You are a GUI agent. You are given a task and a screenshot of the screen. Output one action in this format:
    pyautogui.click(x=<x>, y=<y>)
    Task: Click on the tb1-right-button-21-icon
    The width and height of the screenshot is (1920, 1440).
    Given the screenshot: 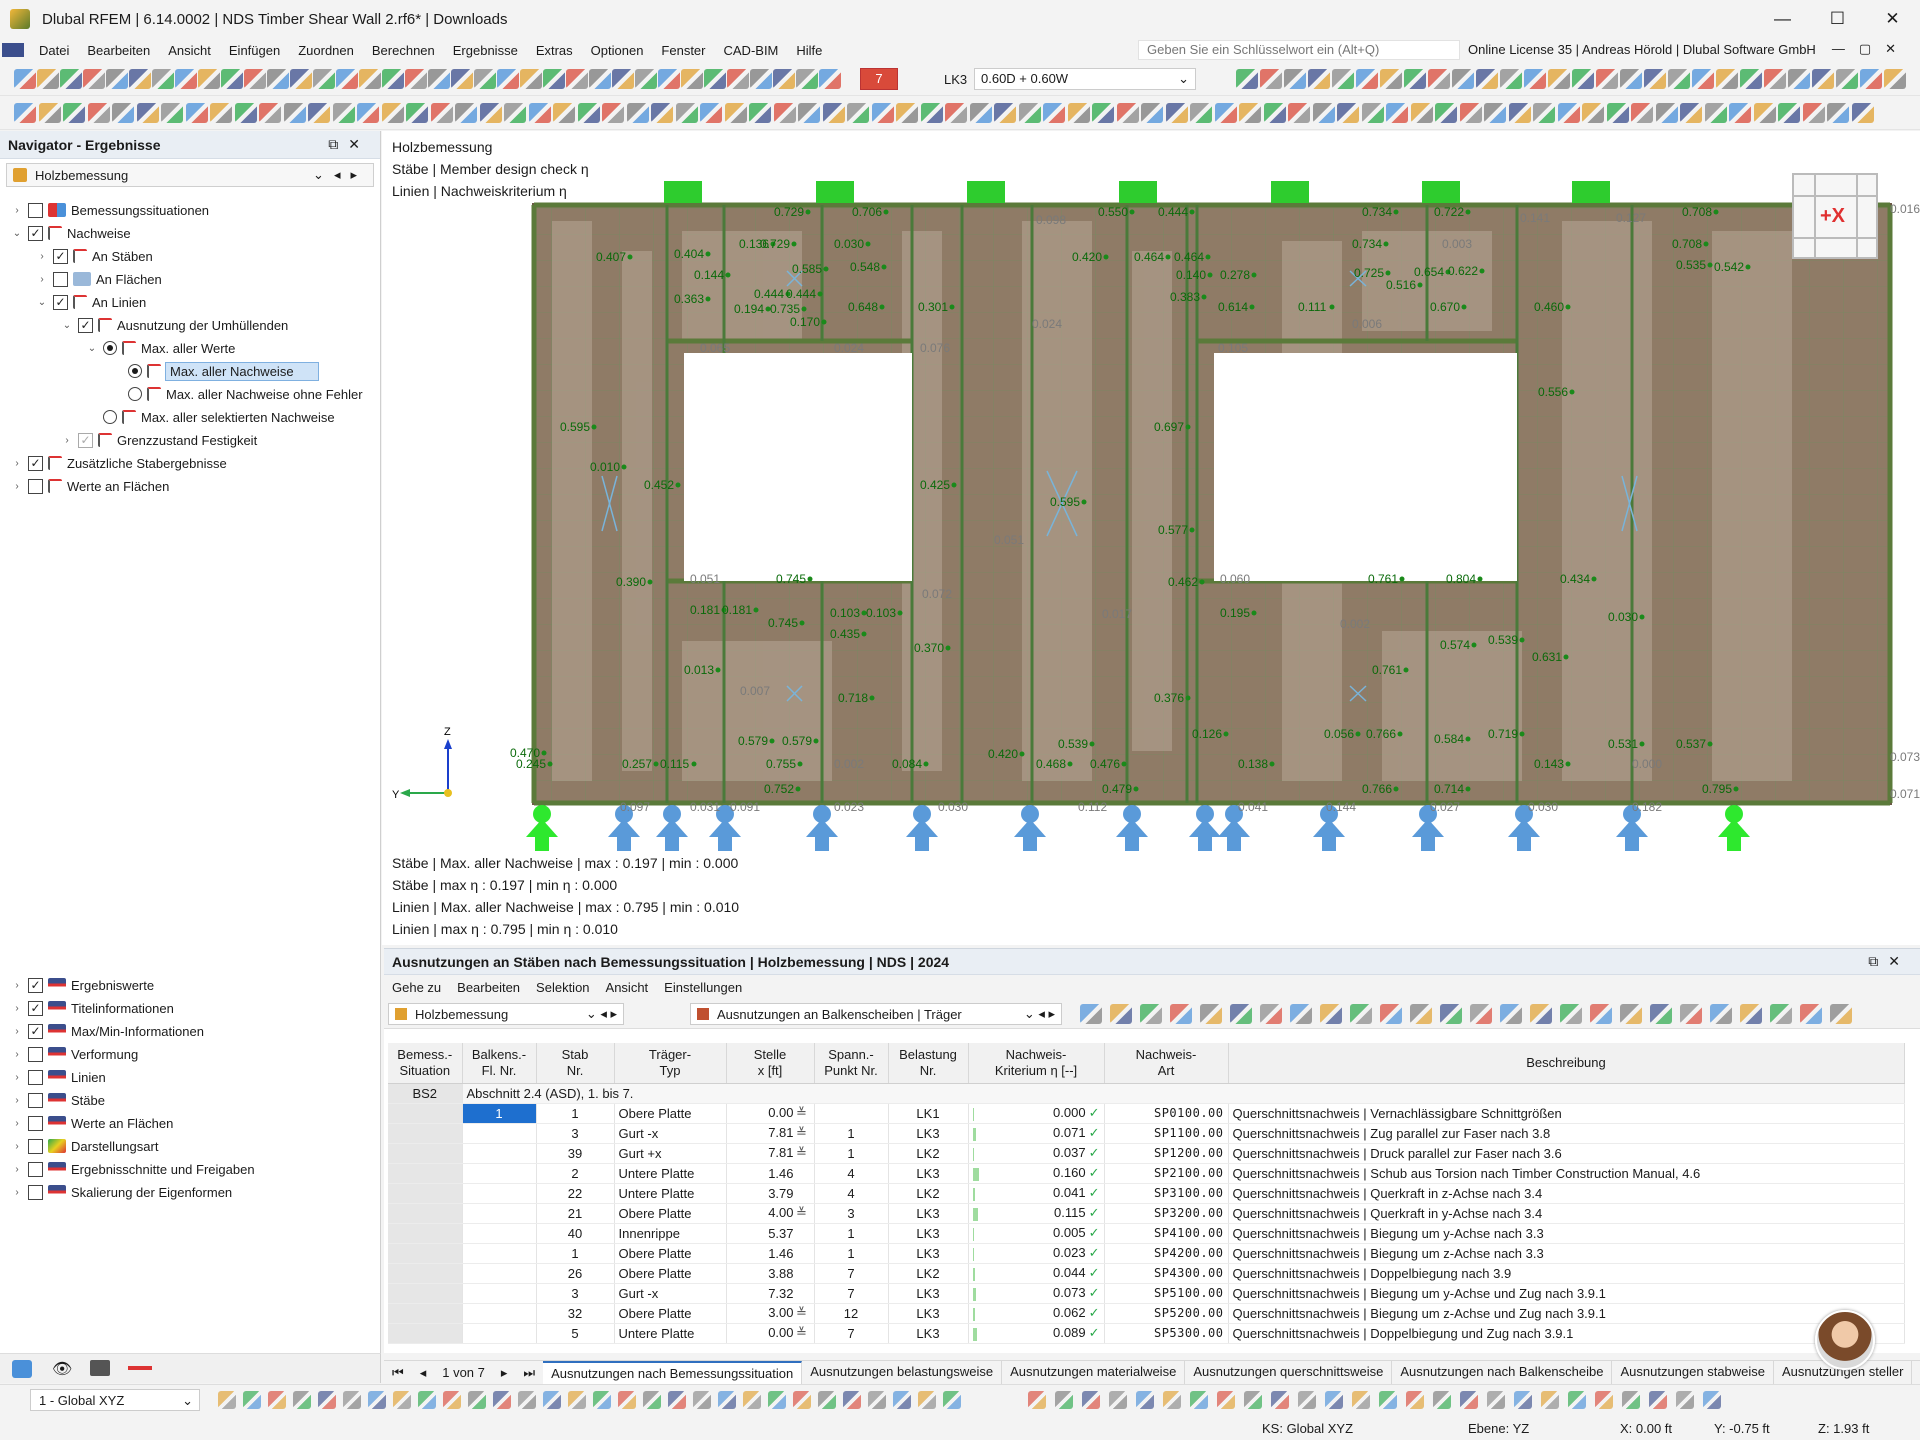 What is the action you would take?
    pyautogui.click(x=1727, y=79)
    